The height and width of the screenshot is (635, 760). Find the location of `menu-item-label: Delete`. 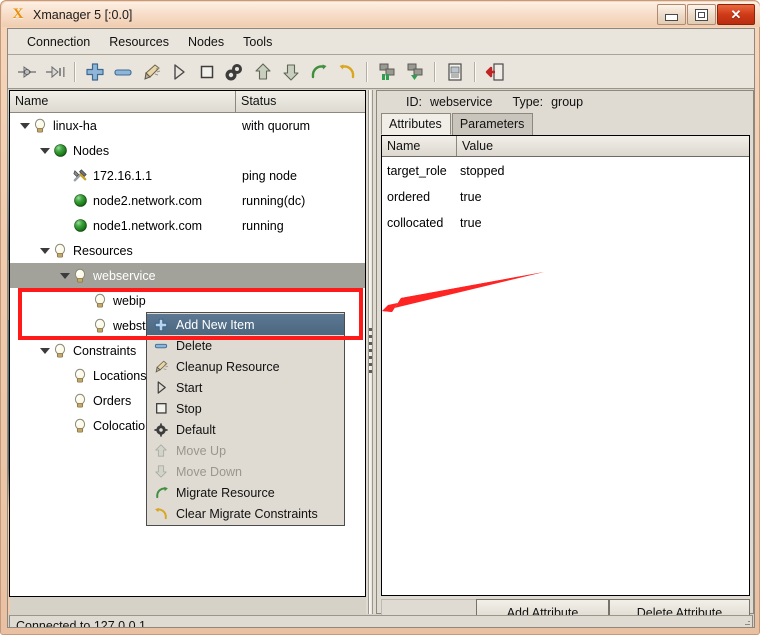

menu-item-label: Delete is located at coordinates (194, 345).